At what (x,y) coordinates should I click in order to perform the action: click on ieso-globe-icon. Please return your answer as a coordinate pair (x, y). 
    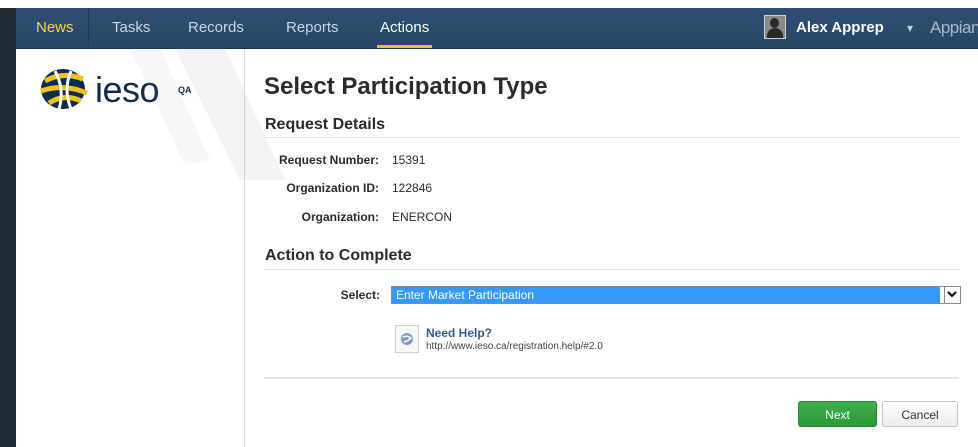
    Looking at the image, I should click on (64, 89).